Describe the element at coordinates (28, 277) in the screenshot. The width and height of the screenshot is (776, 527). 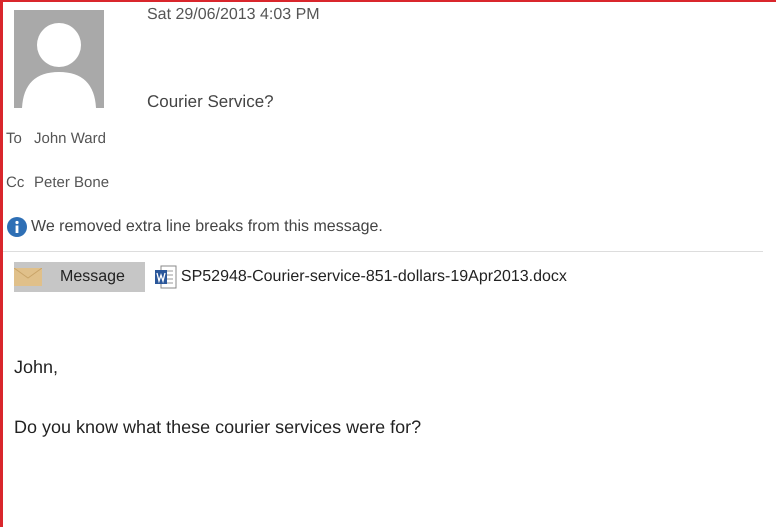
I see `envelope-icon` at that location.